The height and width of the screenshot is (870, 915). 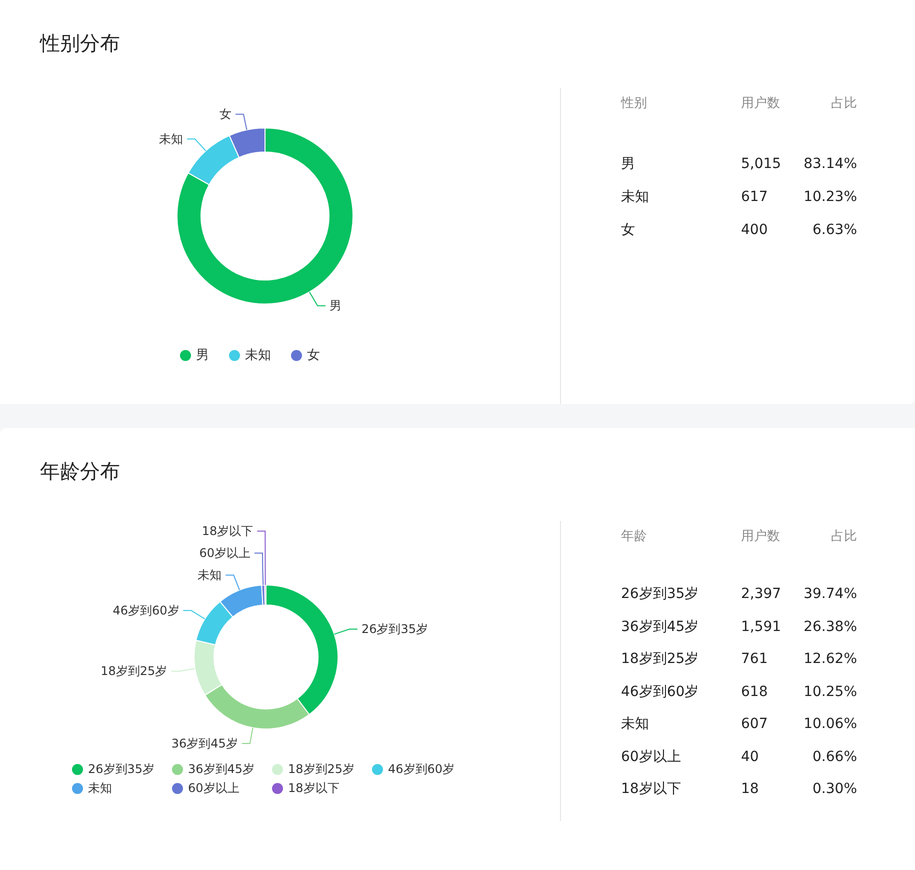 What do you see at coordinates (80, 471) in the screenshot?
I see `section-title: 年龄分布` at bounding box center [80, 471].